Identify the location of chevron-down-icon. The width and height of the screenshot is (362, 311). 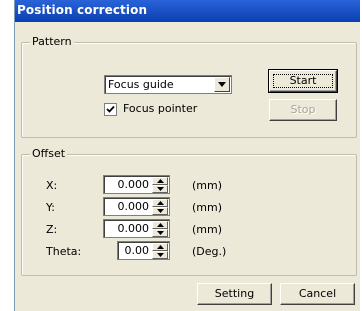
(222, 84).